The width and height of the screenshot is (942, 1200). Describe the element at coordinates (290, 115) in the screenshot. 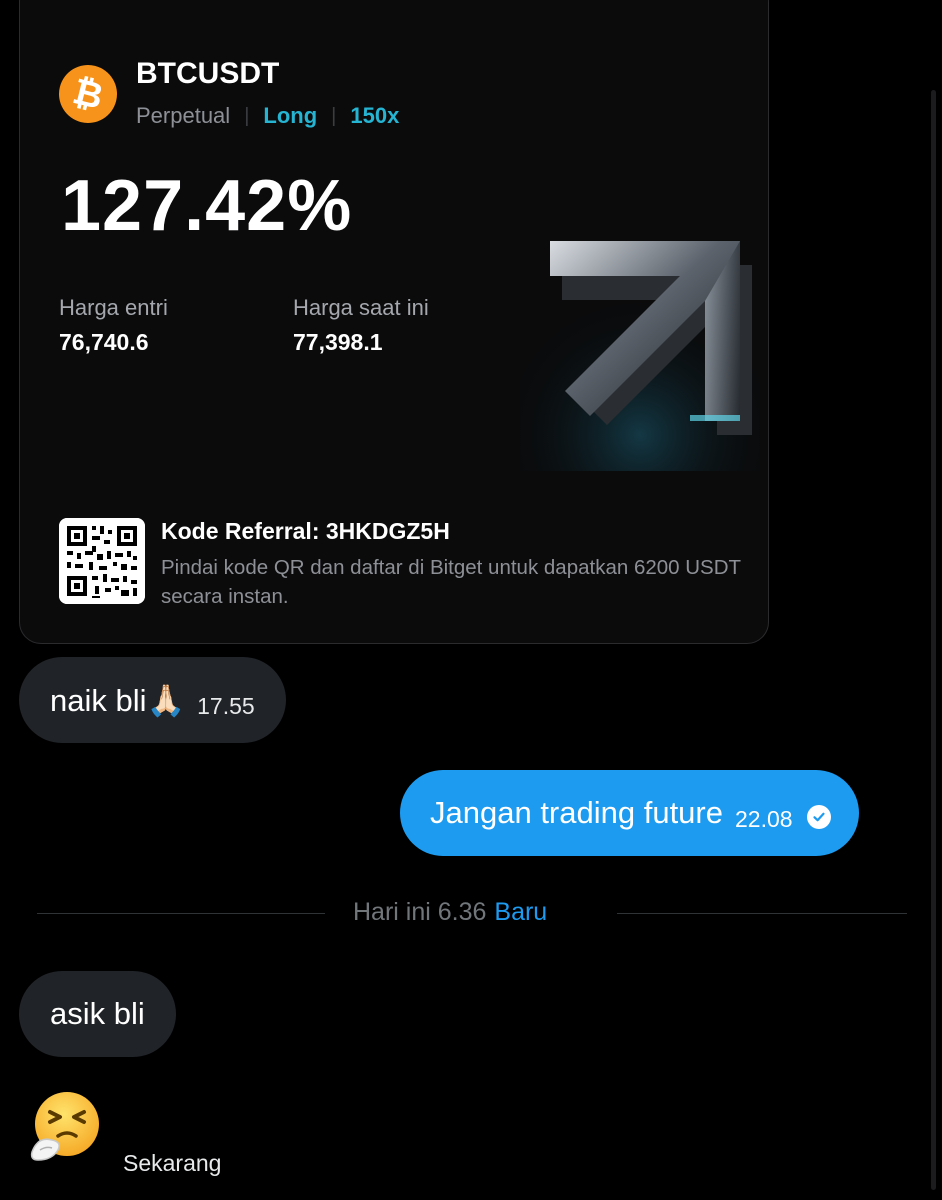

I see `position-side: Long` at that location.